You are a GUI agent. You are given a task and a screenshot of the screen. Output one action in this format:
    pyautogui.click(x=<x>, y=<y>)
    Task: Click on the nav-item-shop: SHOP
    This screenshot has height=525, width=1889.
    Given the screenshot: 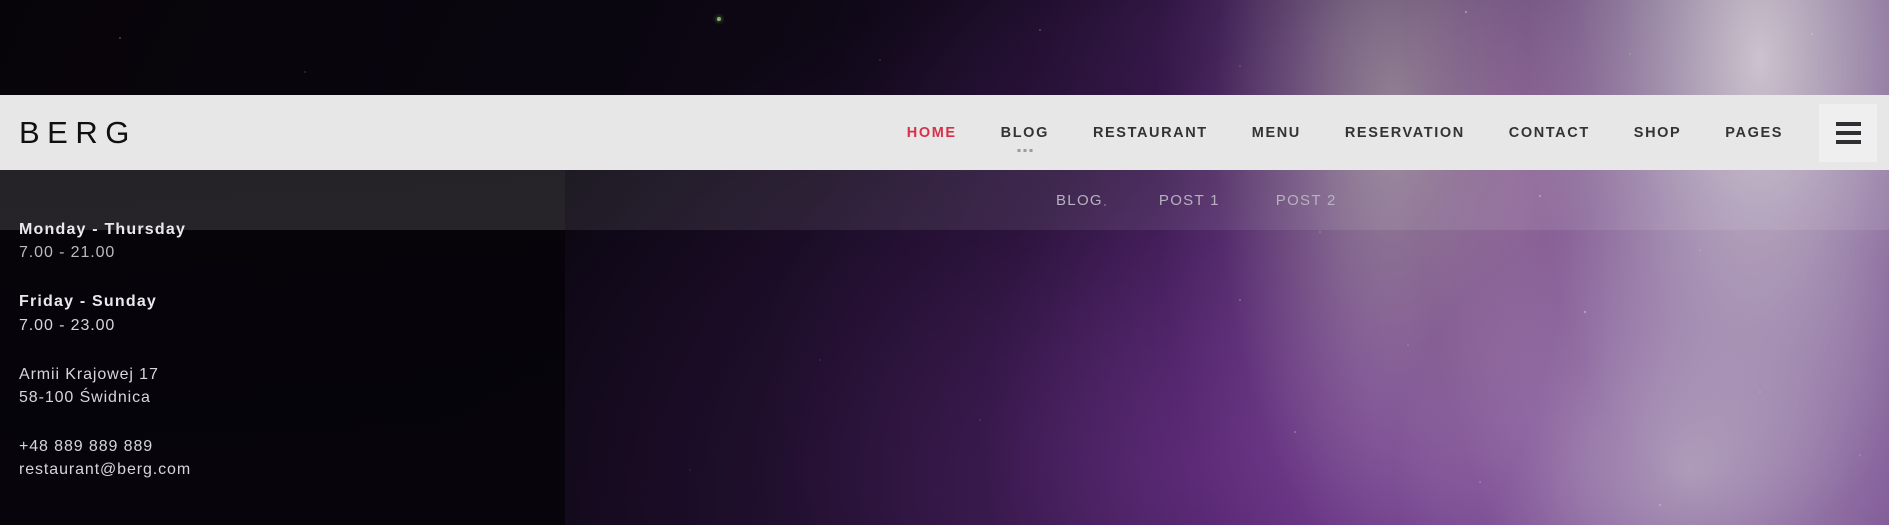 What is the action you would take?
    pyautogui.click(x=1658, y=132)
    